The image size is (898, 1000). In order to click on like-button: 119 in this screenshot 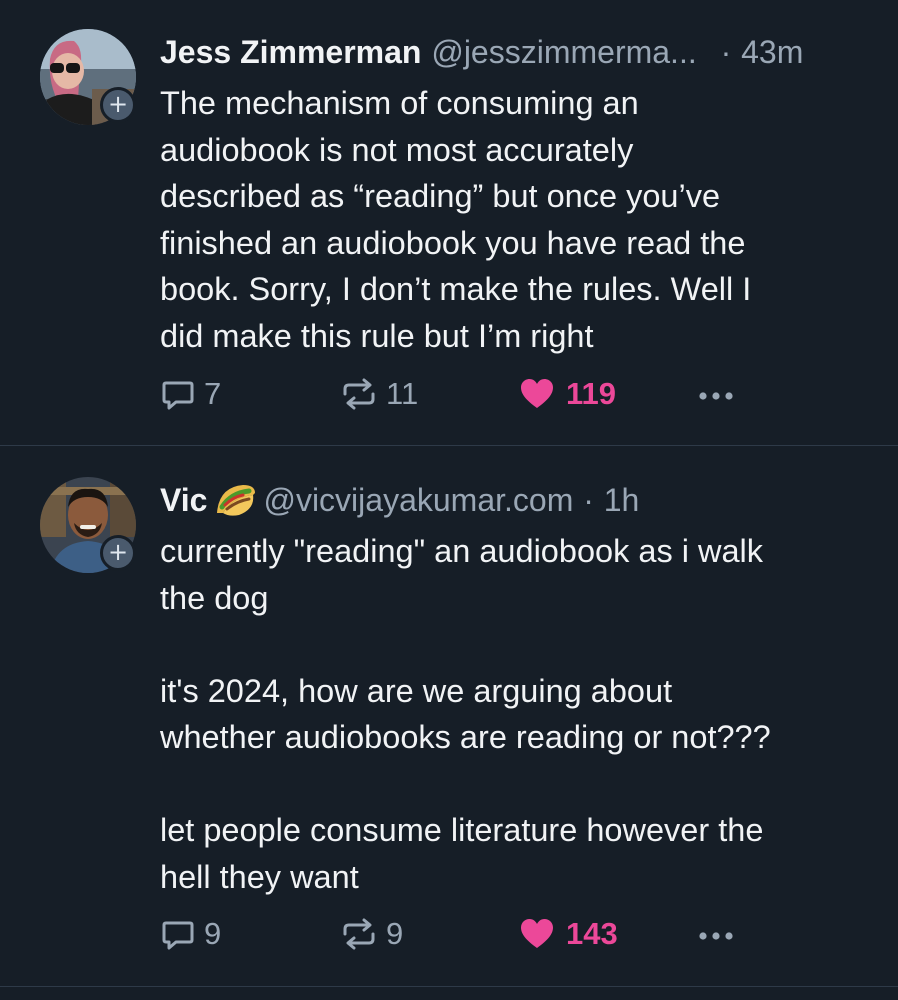, I will do `click(567, 394)`.